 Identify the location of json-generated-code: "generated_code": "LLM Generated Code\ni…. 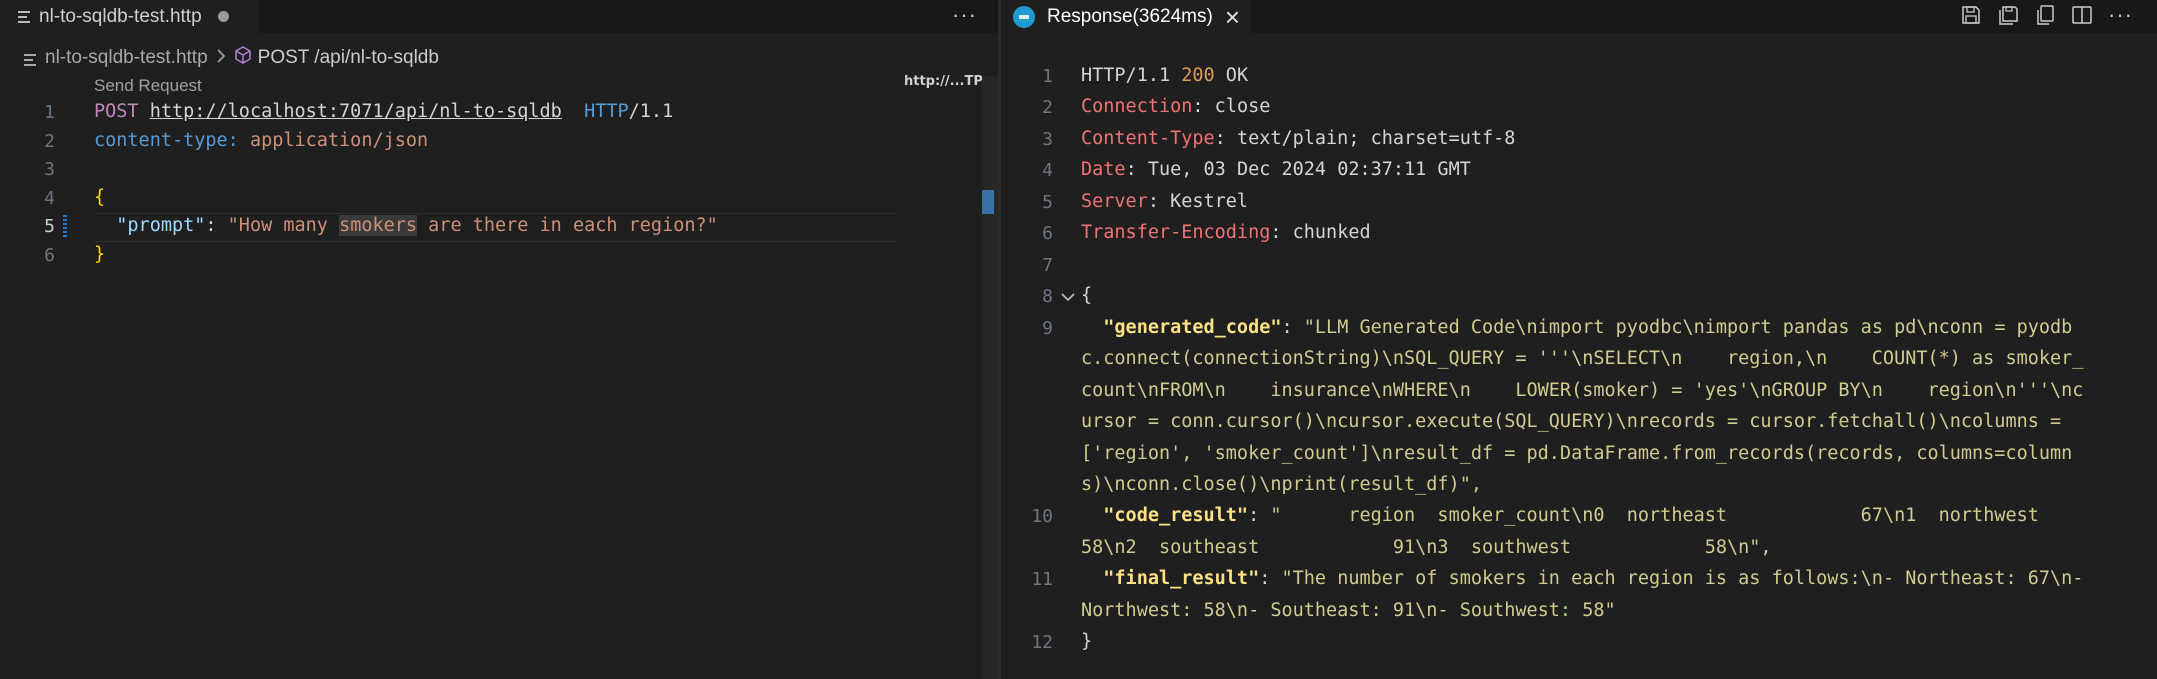
(1588, 327).